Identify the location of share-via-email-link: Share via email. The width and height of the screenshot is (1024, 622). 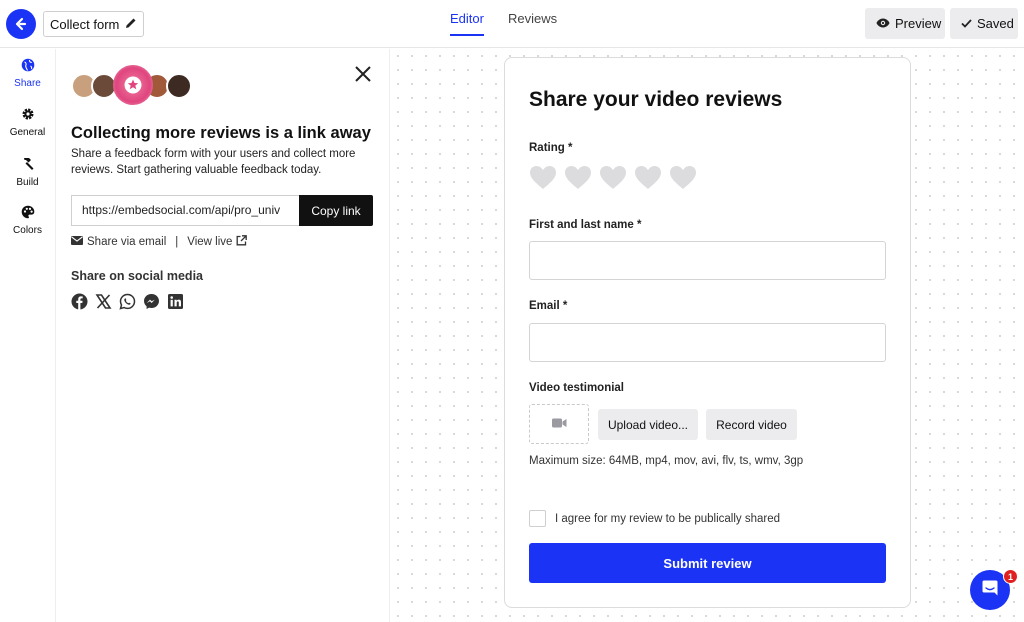
(126, 242).